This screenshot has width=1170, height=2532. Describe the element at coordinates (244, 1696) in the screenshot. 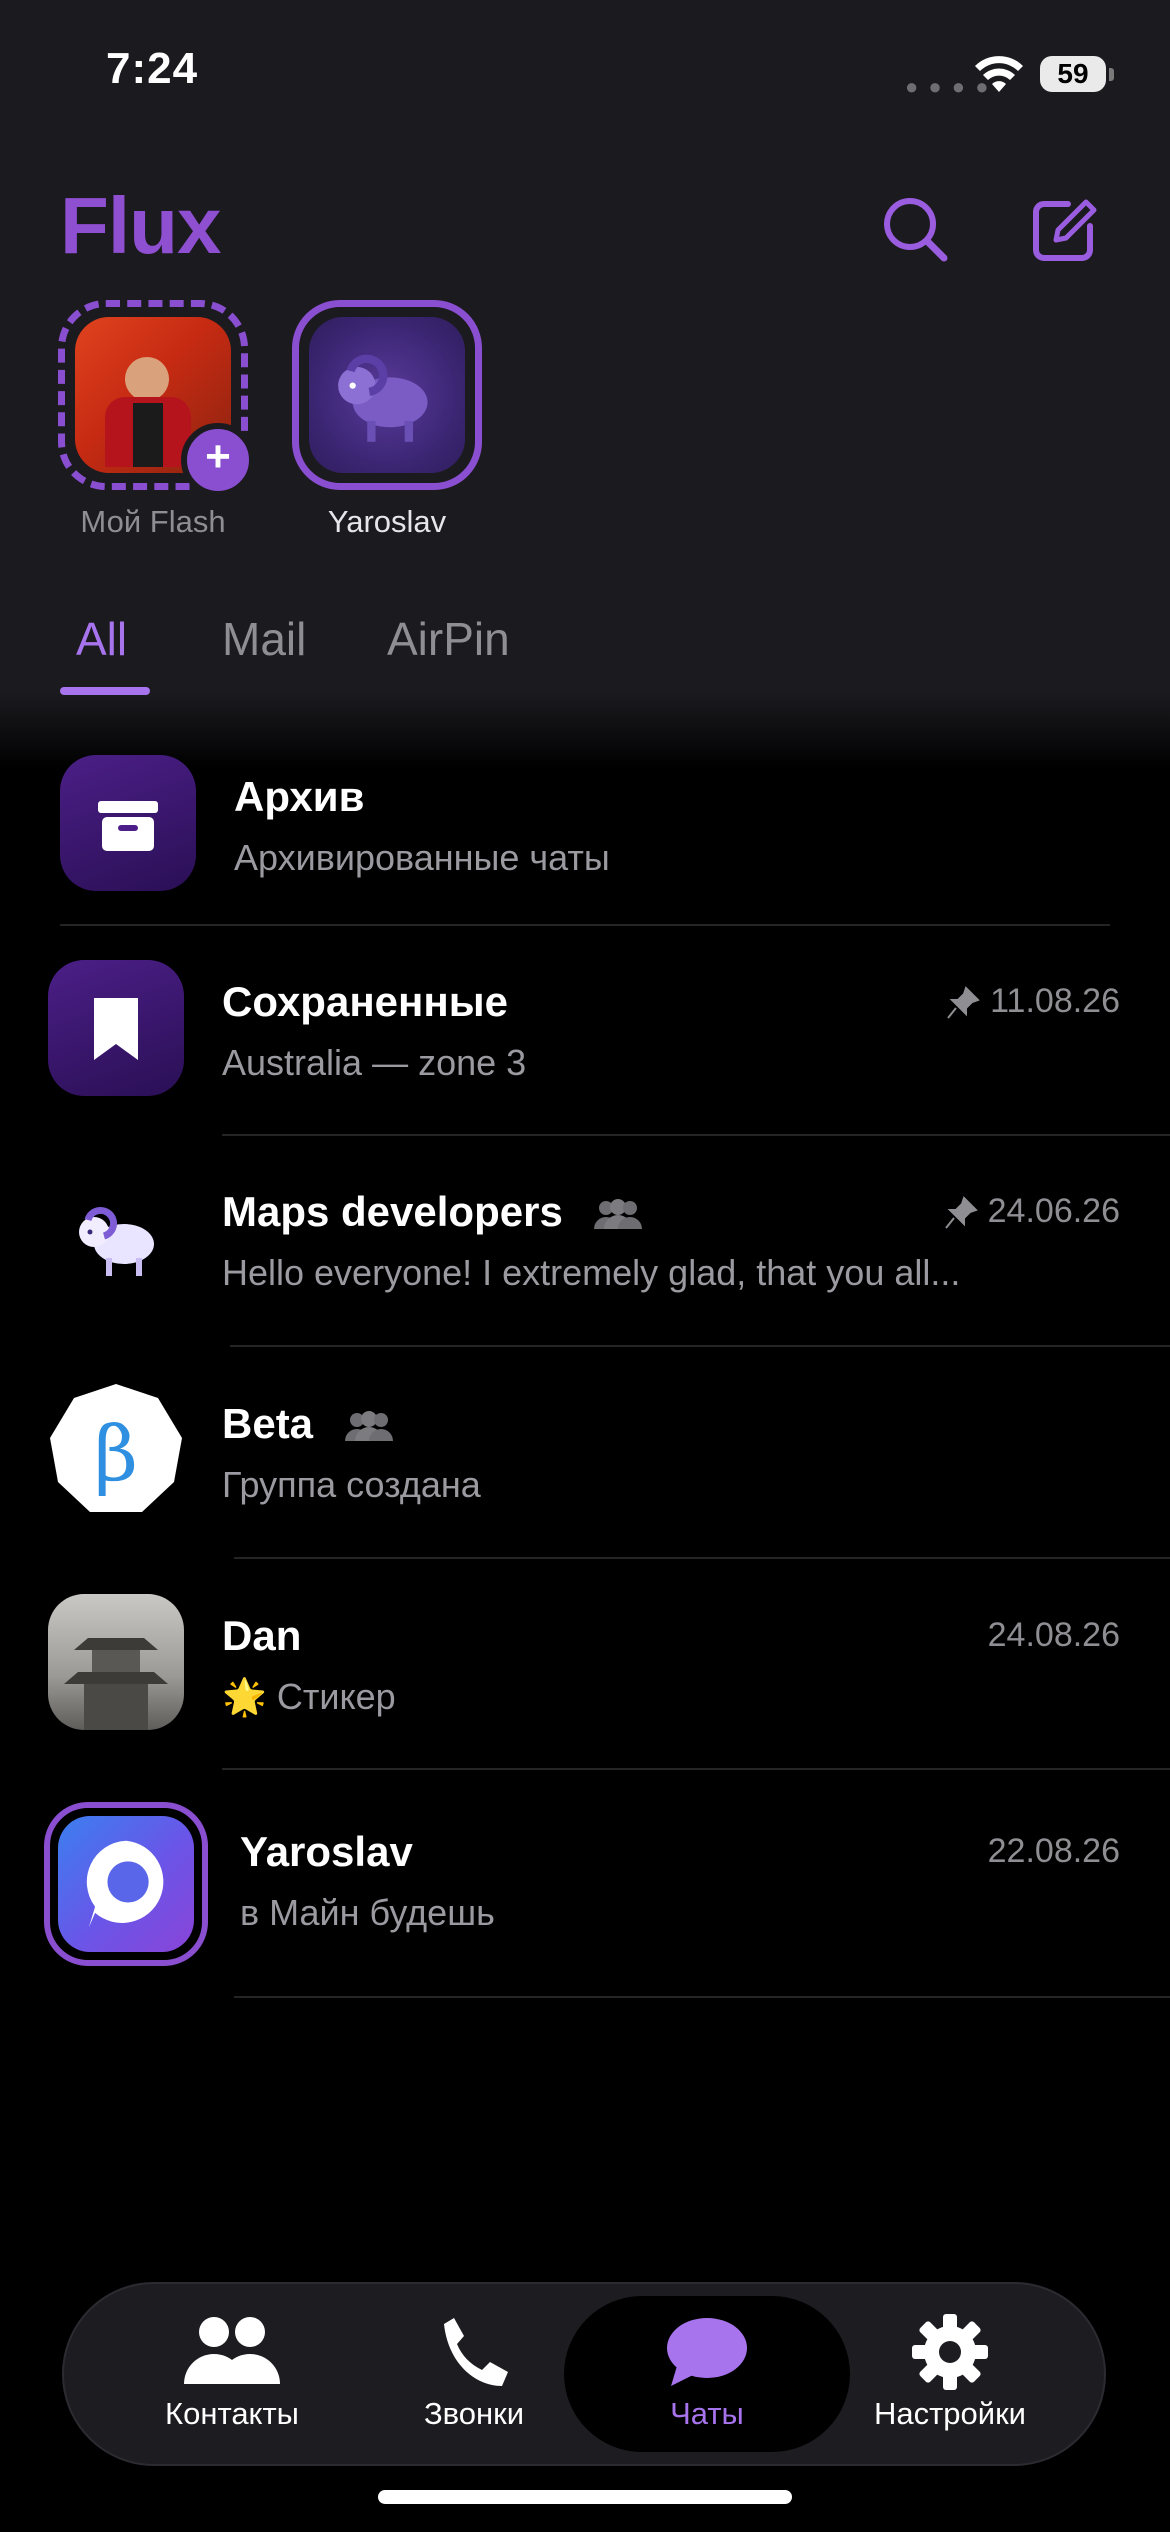

I see `sticker-emoji: 🌟` at that location.